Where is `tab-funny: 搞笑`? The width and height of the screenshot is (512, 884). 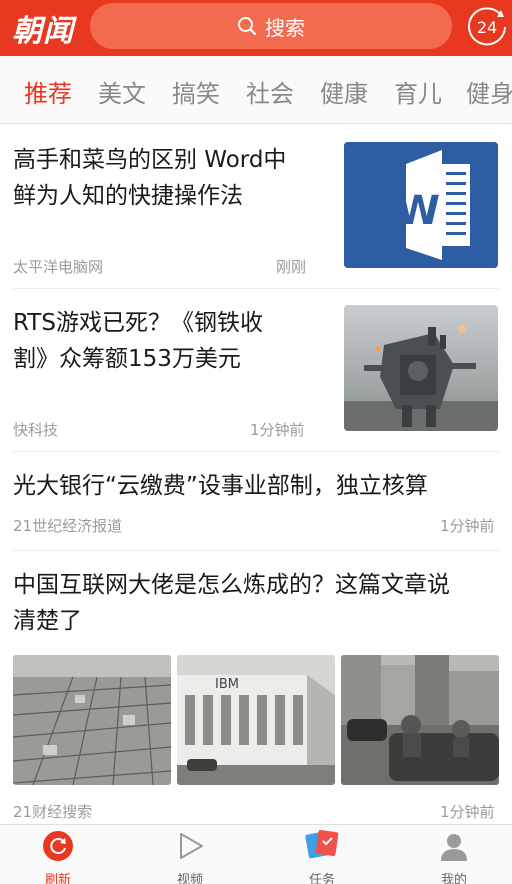
tab-funny: 搞笑 is located at coordinates (196, 91).